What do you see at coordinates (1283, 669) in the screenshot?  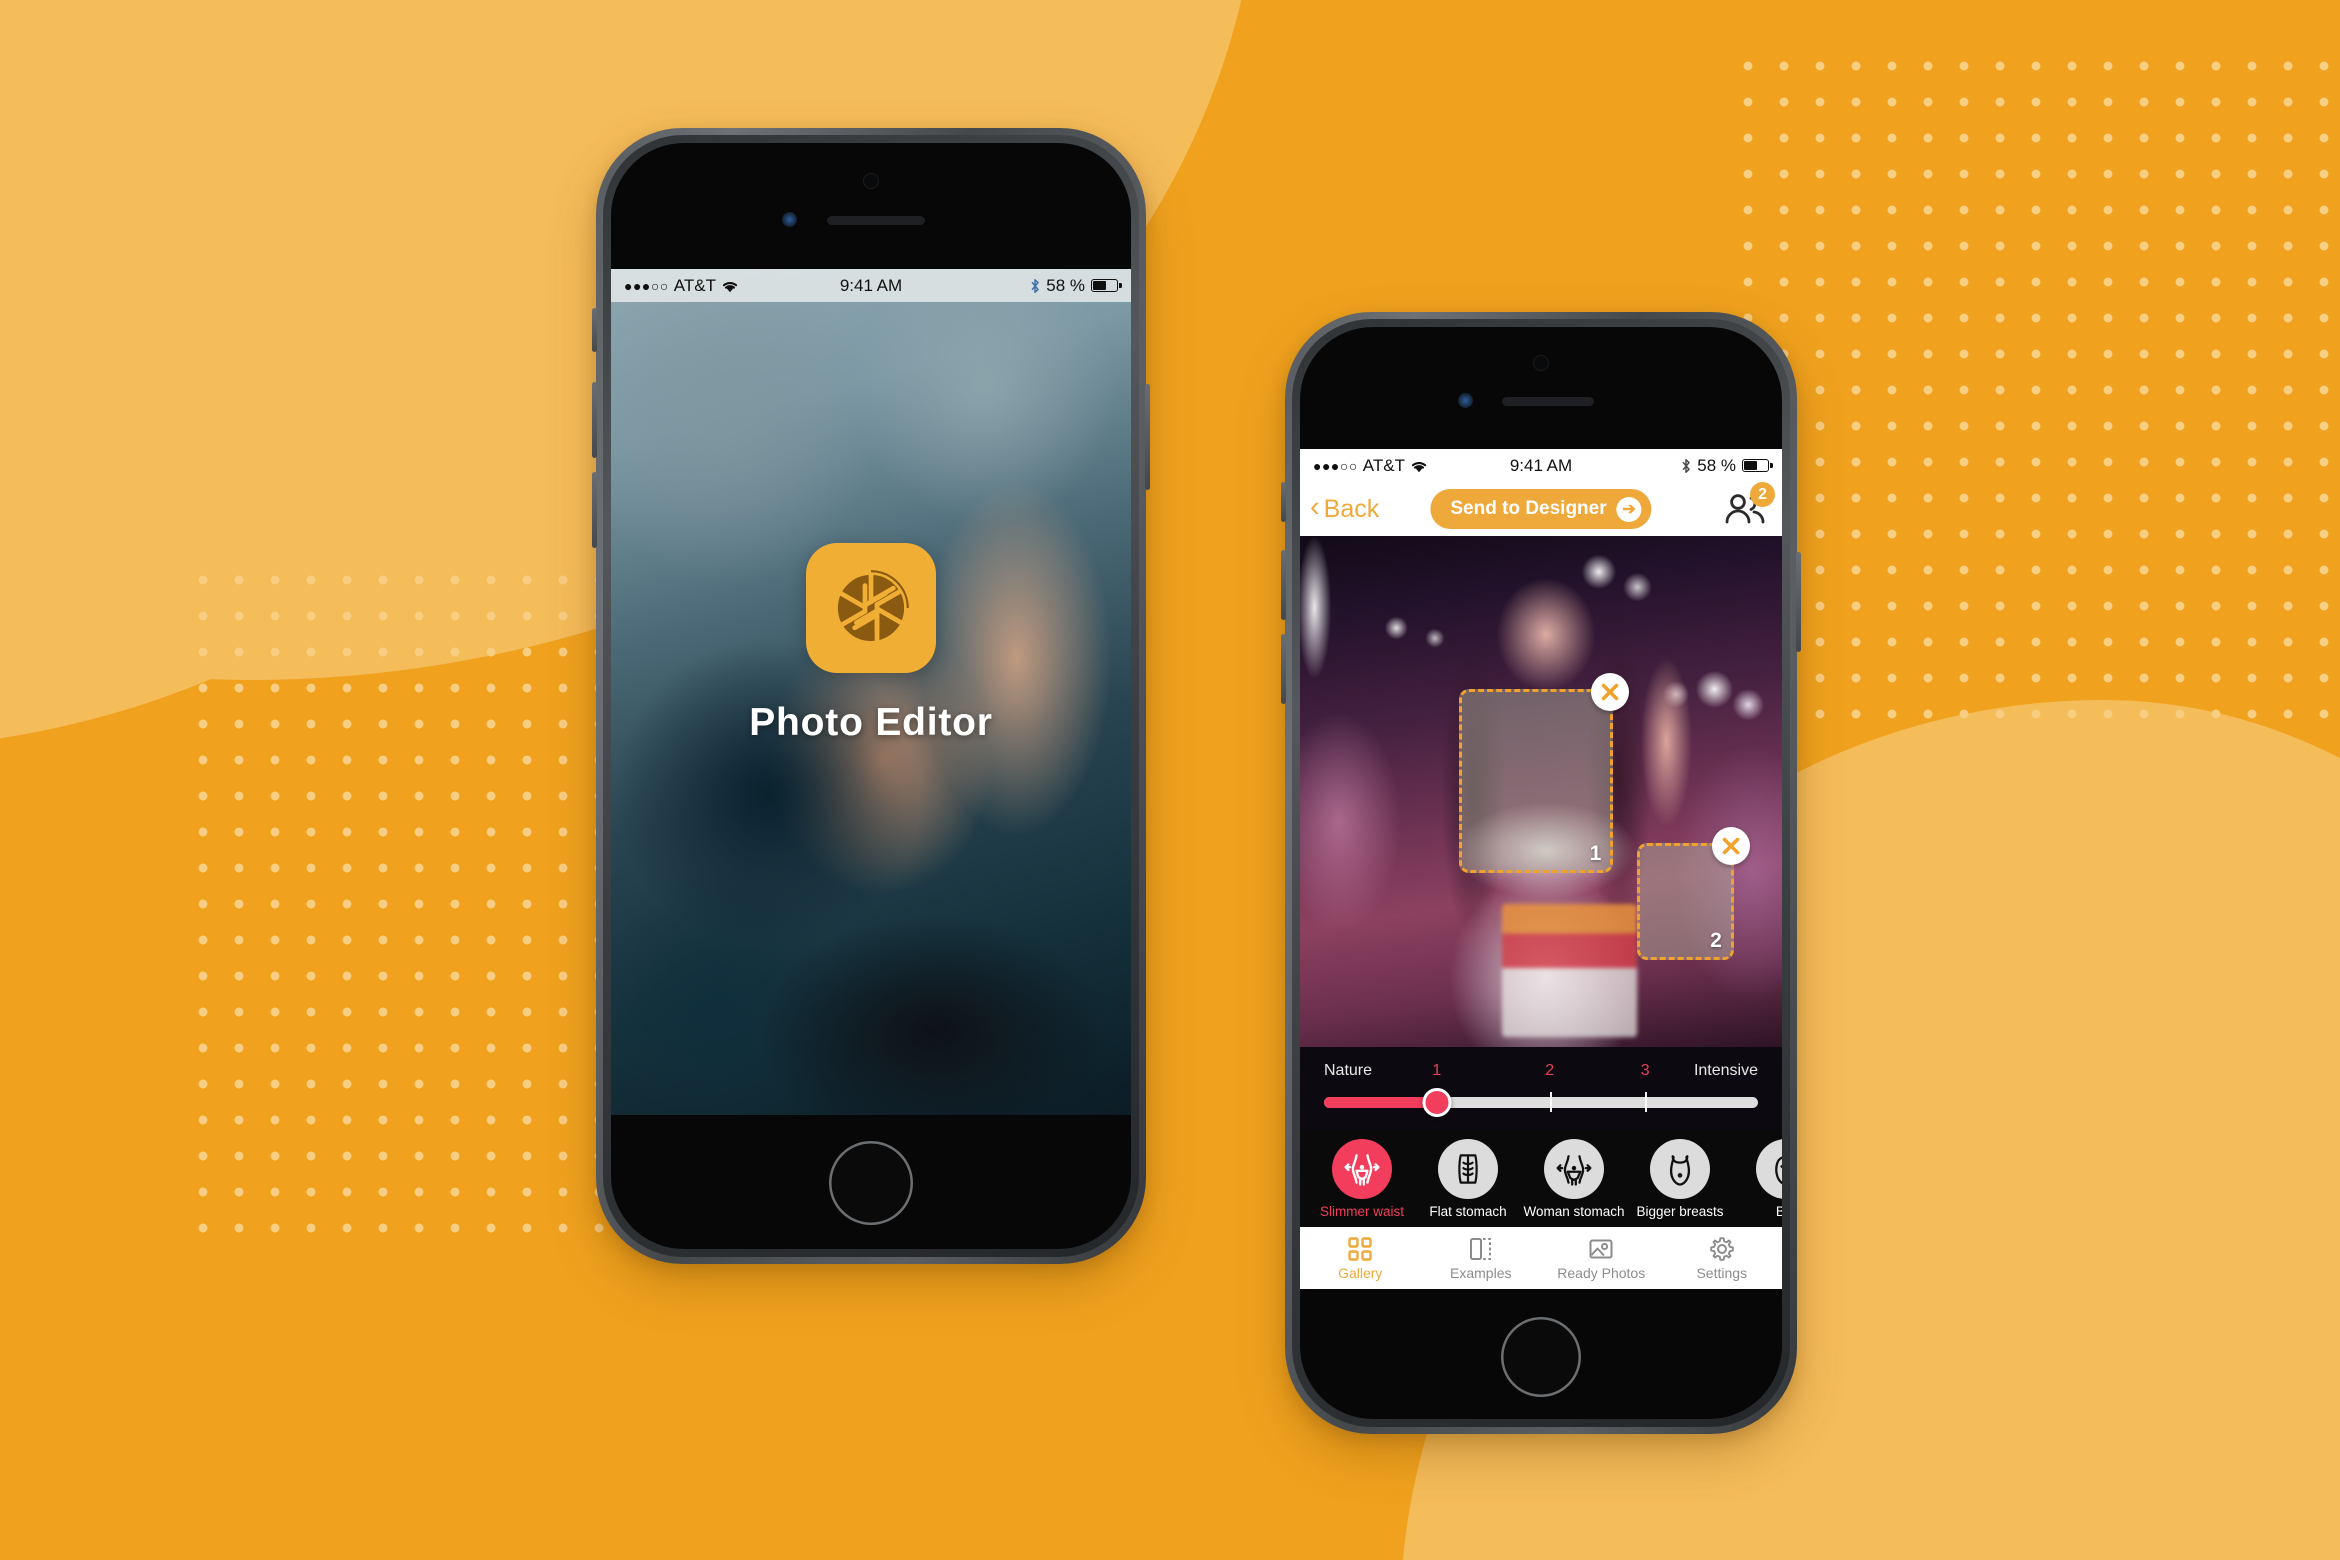 I see `right-volume-down-button` at bounding box center [1283, 669].